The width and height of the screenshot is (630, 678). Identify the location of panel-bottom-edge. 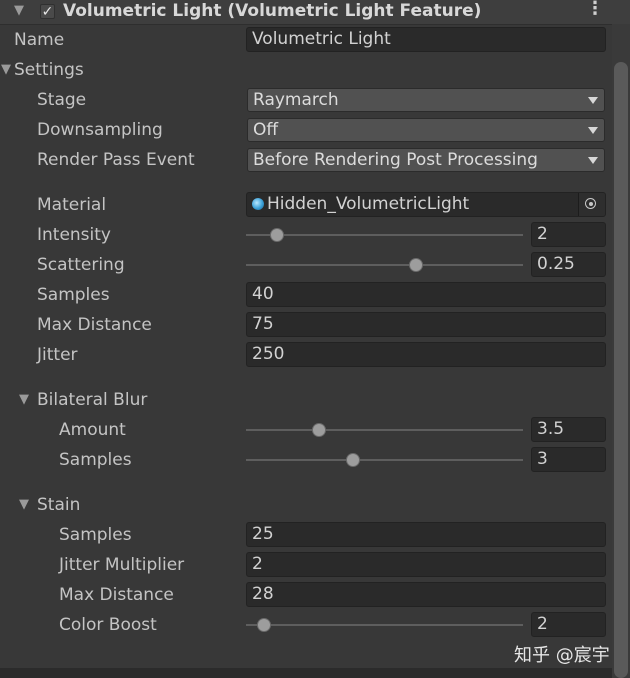
(306, 673).